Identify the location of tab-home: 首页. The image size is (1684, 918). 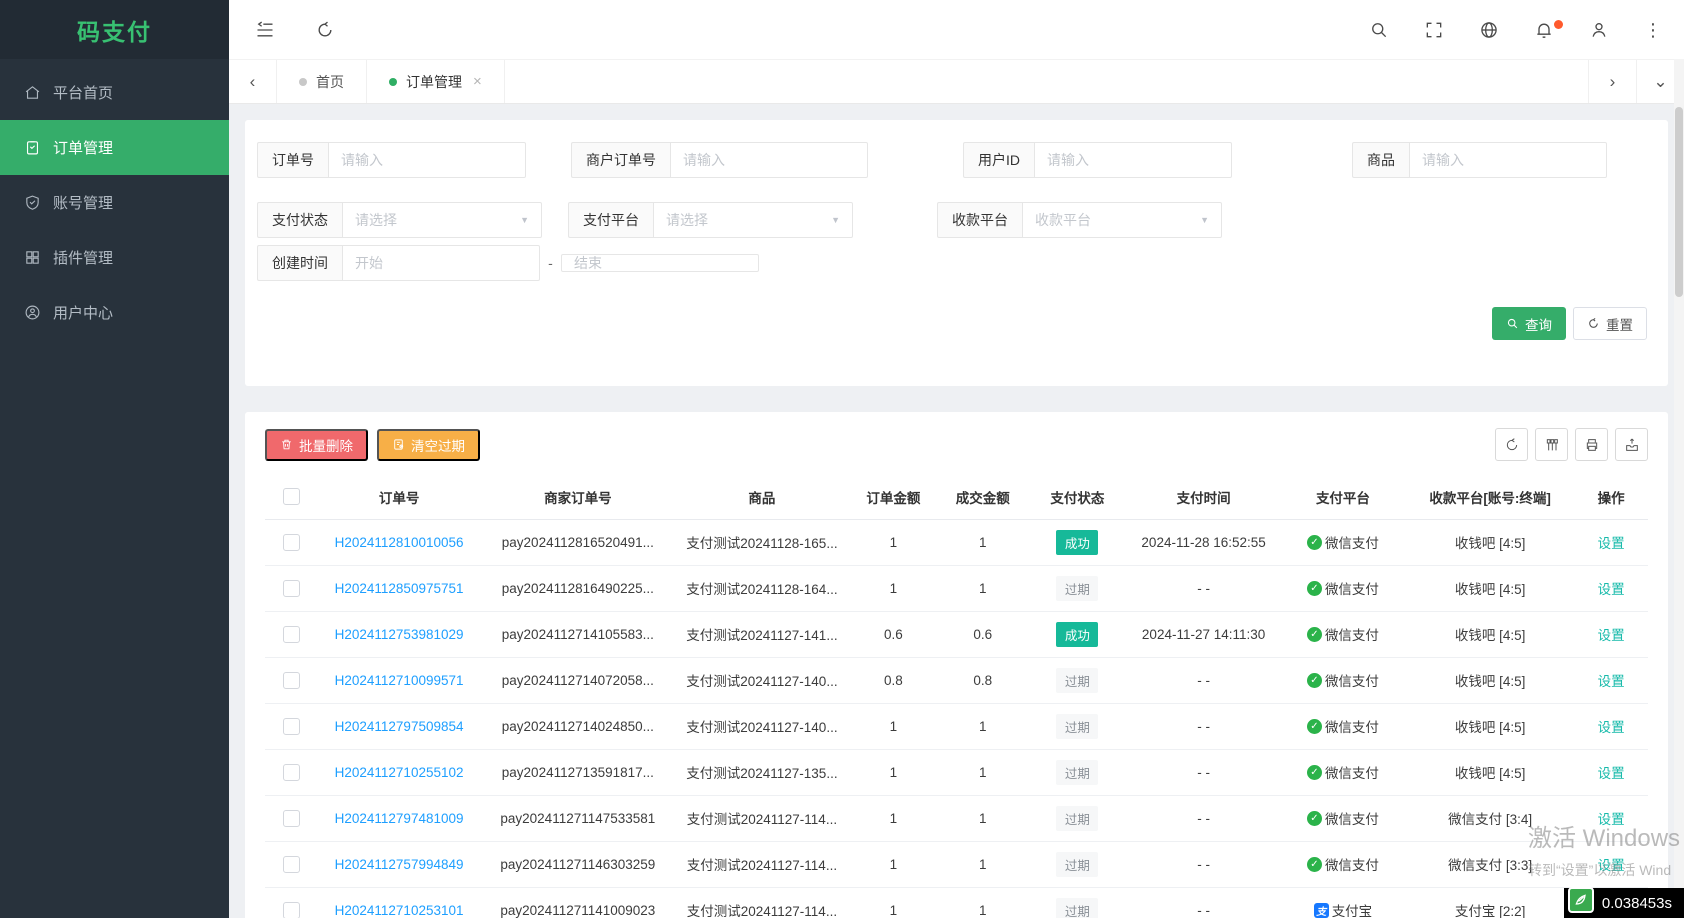
(322, 81).